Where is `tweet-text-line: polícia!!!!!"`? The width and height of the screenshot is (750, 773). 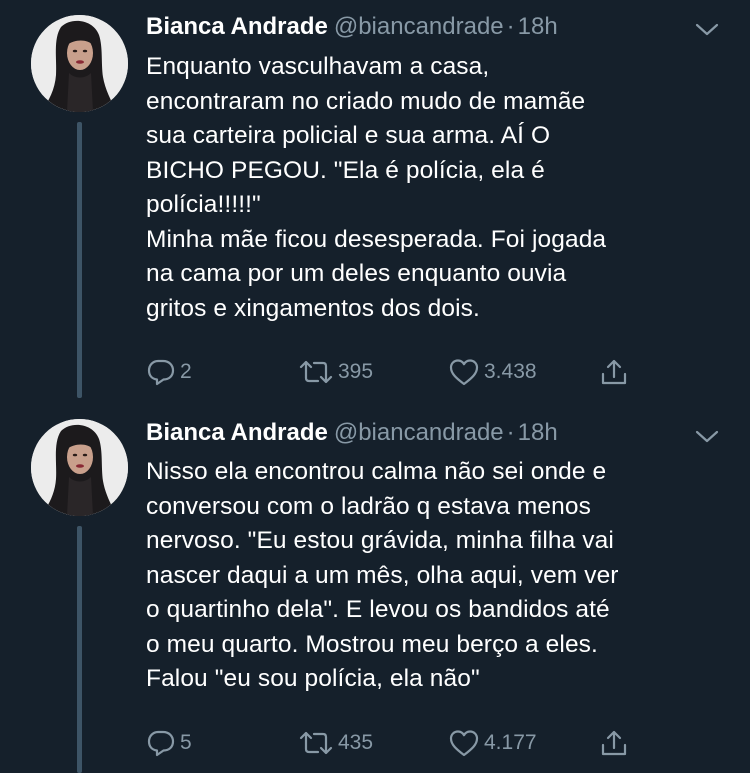 tweet-text-line: polícia!!!!!" is located at coordinates (203, 204).